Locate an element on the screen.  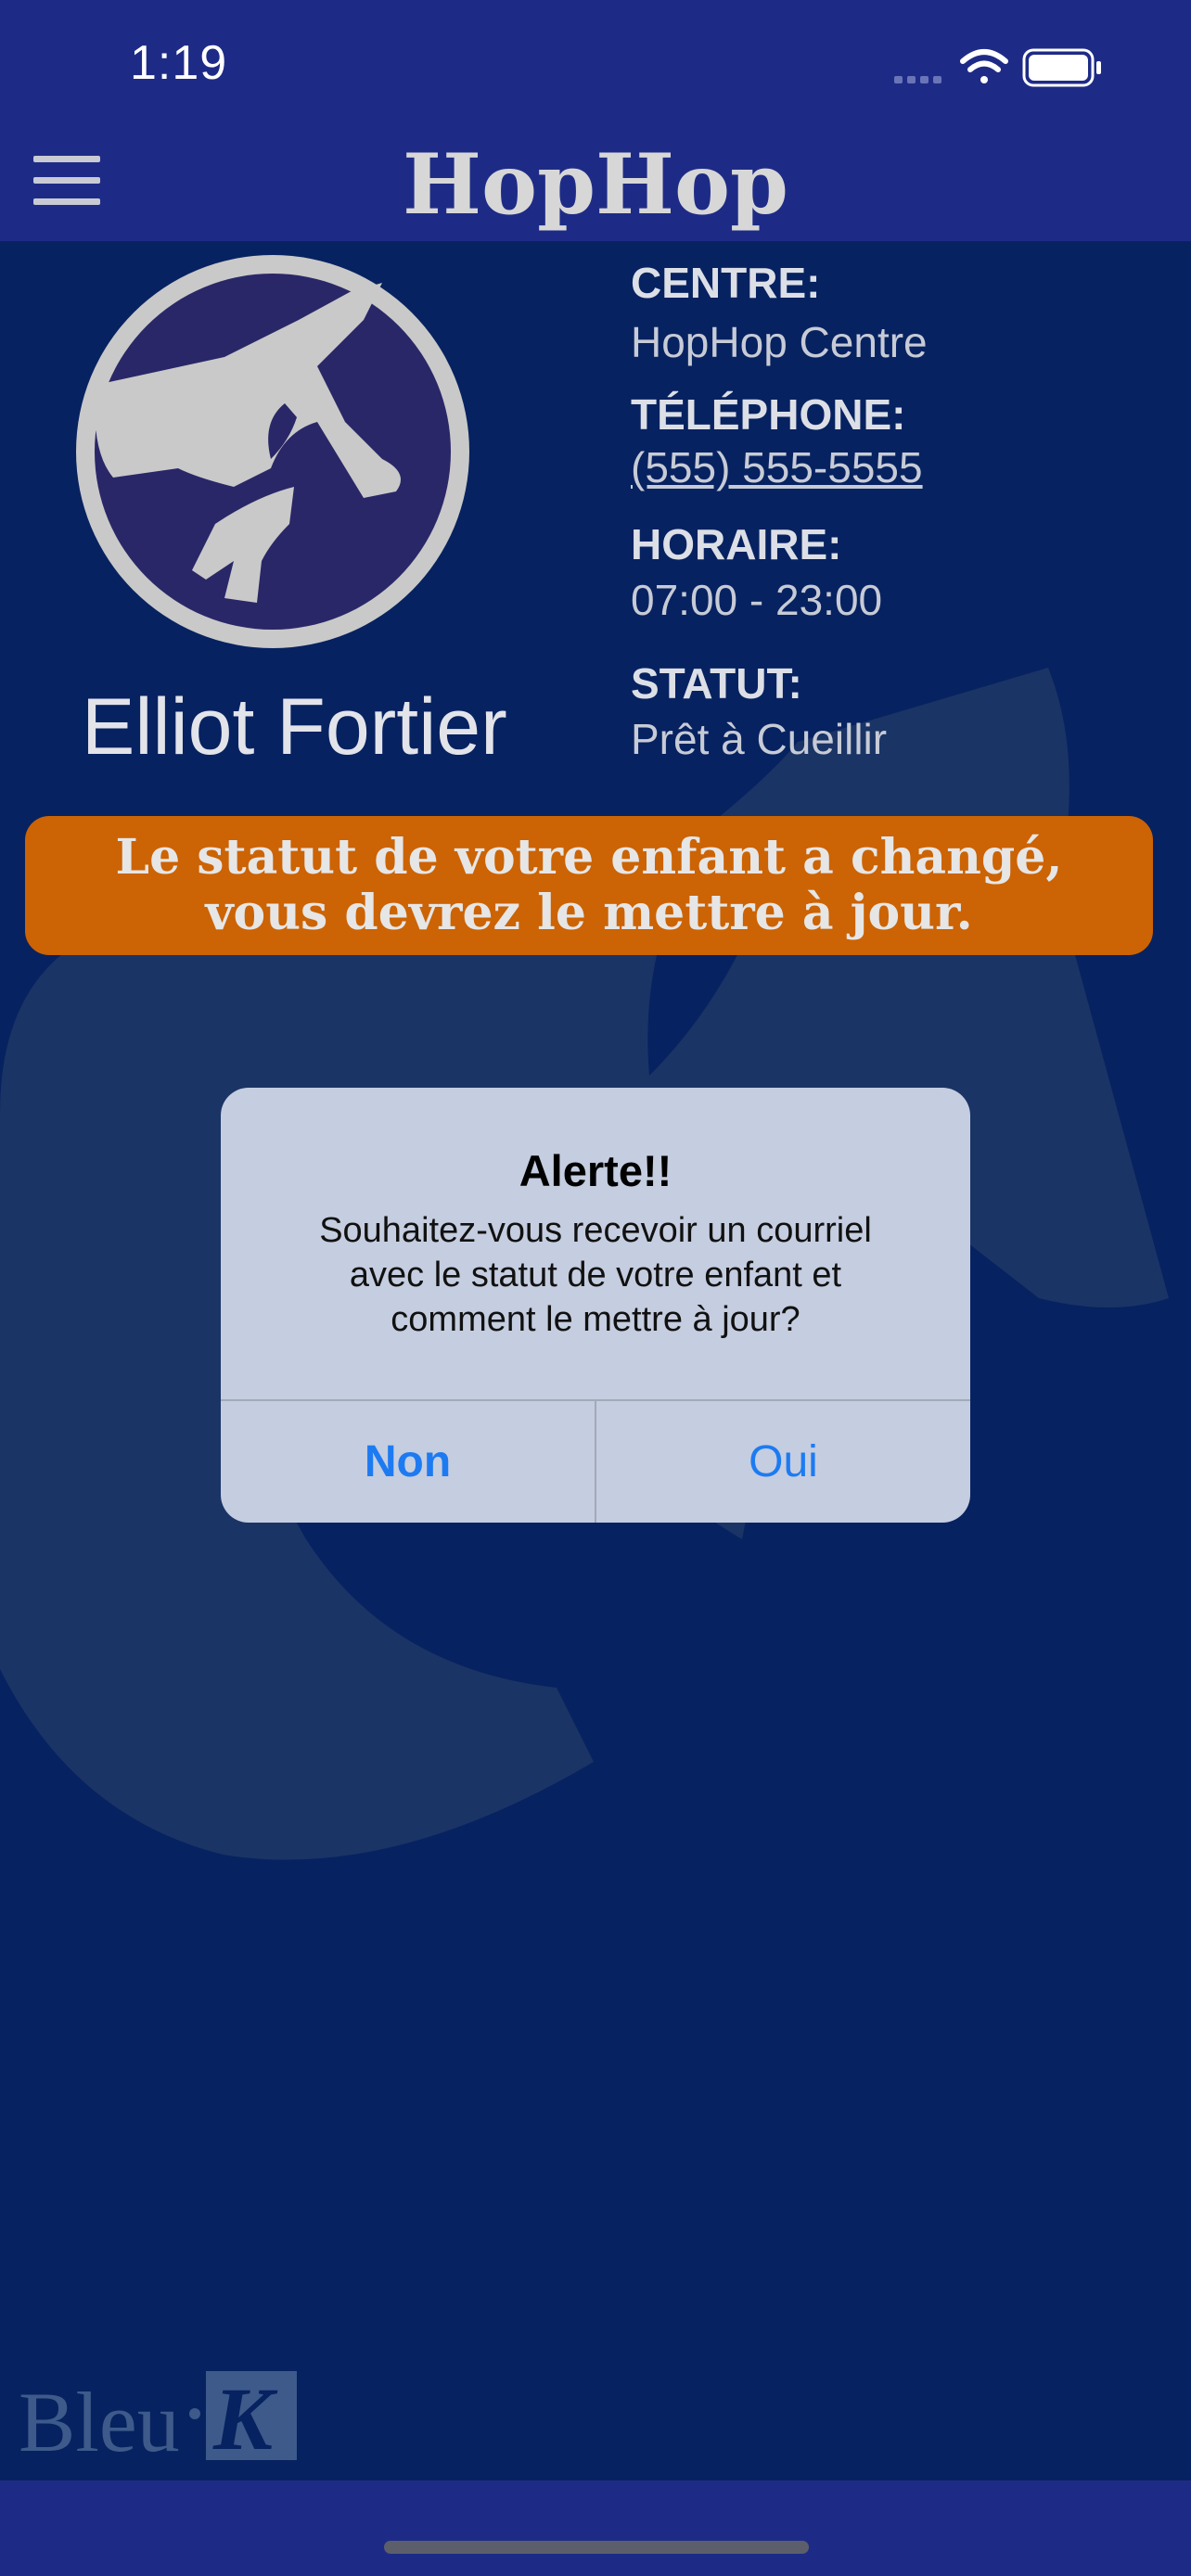
child-name: Elliot Fortier is located at coordinates (295, 727).